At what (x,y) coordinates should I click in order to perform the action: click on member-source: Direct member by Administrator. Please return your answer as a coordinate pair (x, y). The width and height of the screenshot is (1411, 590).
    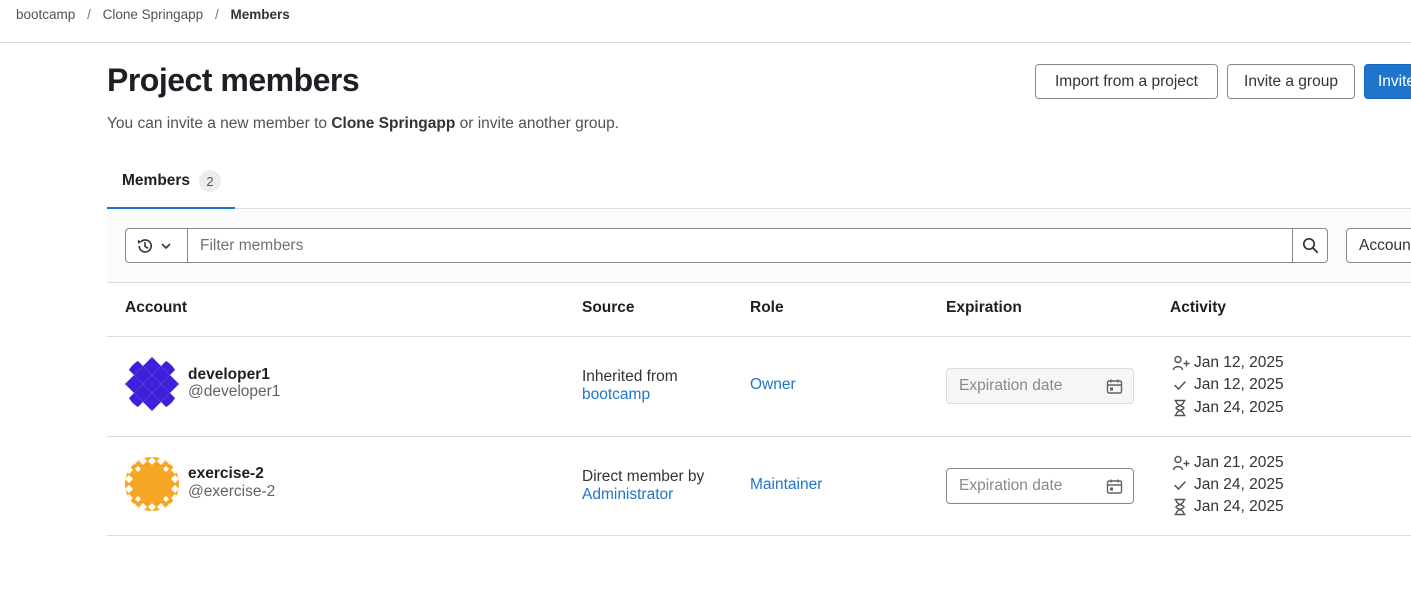
    Looking at the image, I should click on (643, 486).